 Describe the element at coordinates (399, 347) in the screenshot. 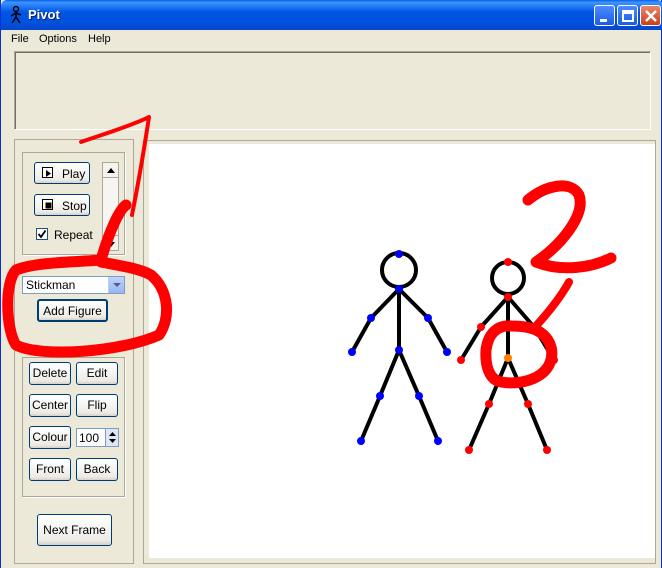

I see `stickman-joints-blue` at that location.